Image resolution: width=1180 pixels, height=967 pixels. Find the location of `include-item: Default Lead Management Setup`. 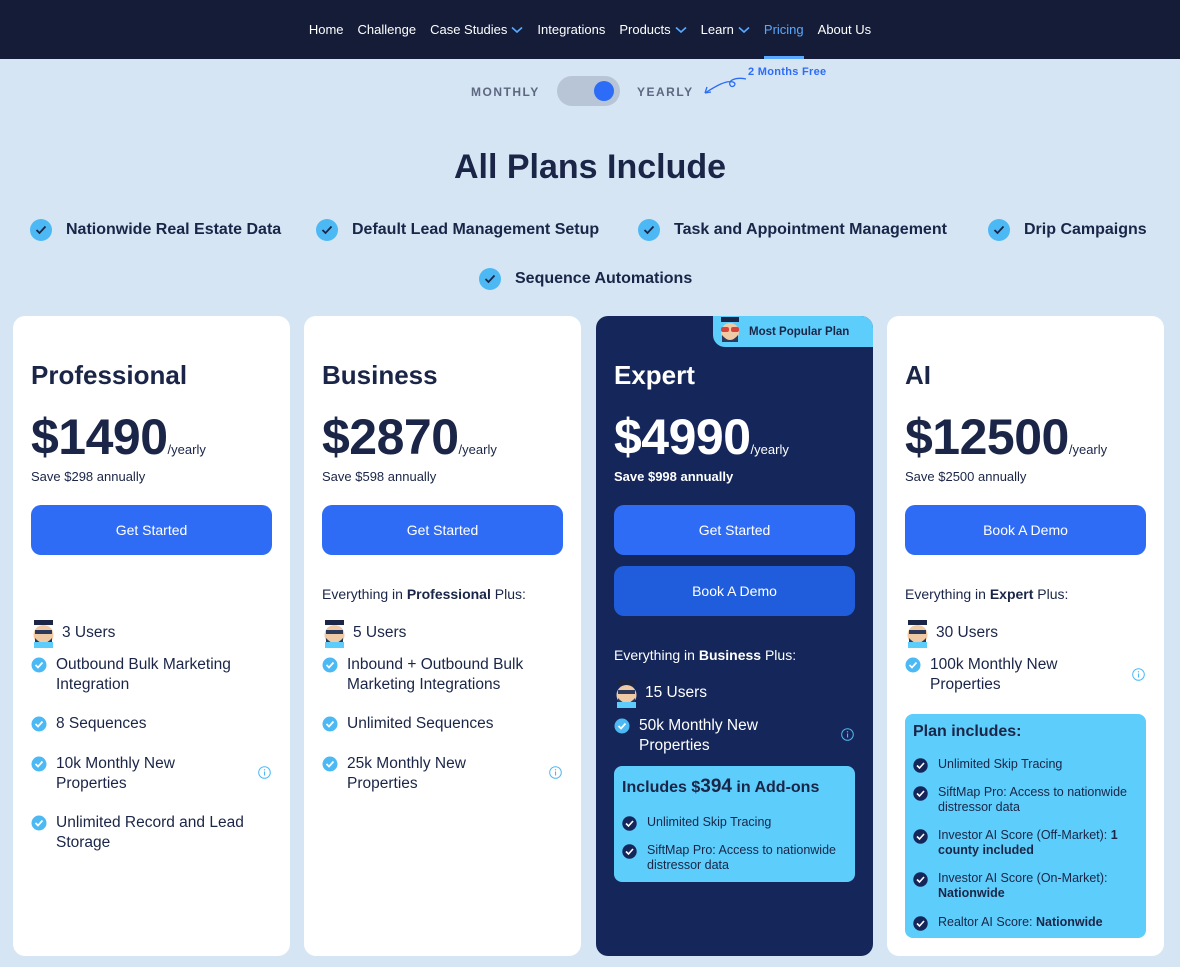

include-item: Default Lead Management Setup is located at coordinates (457, 230).